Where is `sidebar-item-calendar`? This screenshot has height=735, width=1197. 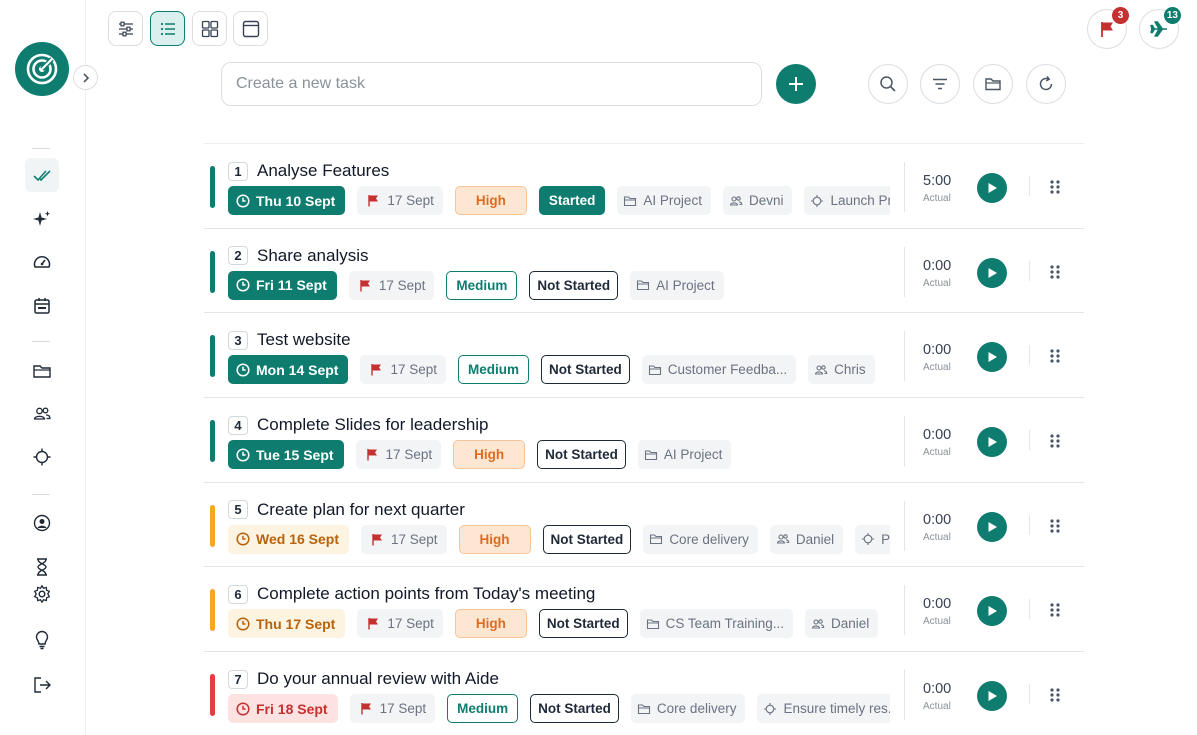
sidebar-item-calendar is located at coordinates (42, 306).